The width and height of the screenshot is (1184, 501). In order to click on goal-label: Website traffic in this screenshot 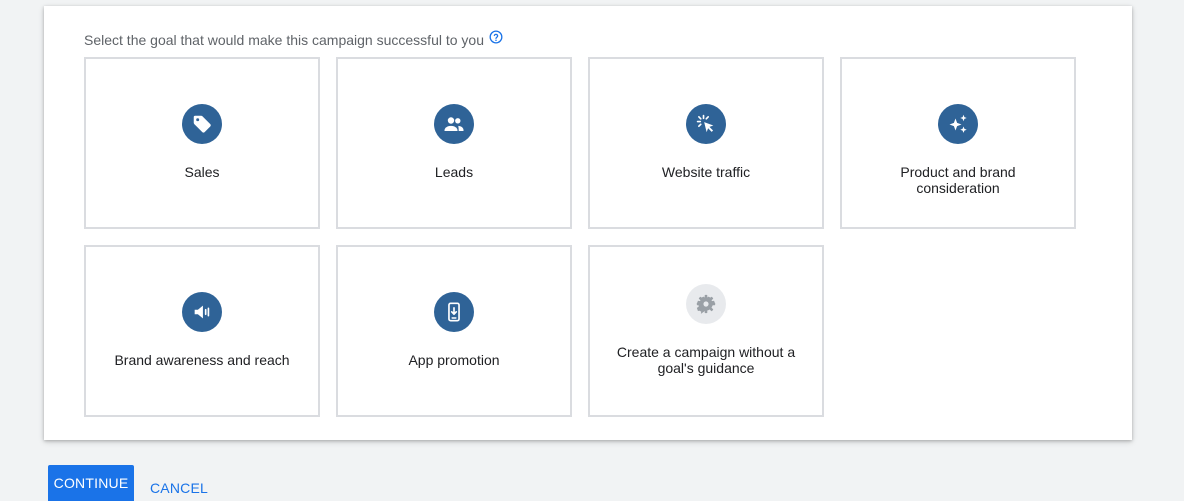, I will do `click(706, 172)`.